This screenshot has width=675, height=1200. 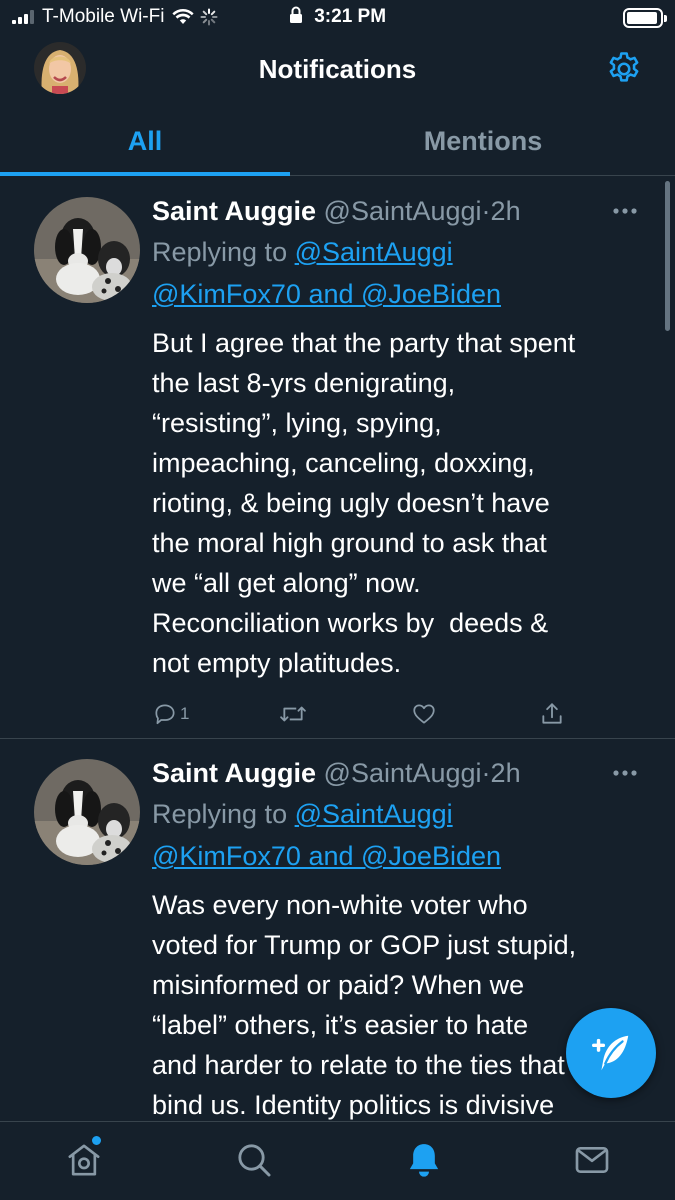 What do you see at coordinates (624, 69) in the screenshot?
I see `gear-icon` at bounding box center [624, 69].